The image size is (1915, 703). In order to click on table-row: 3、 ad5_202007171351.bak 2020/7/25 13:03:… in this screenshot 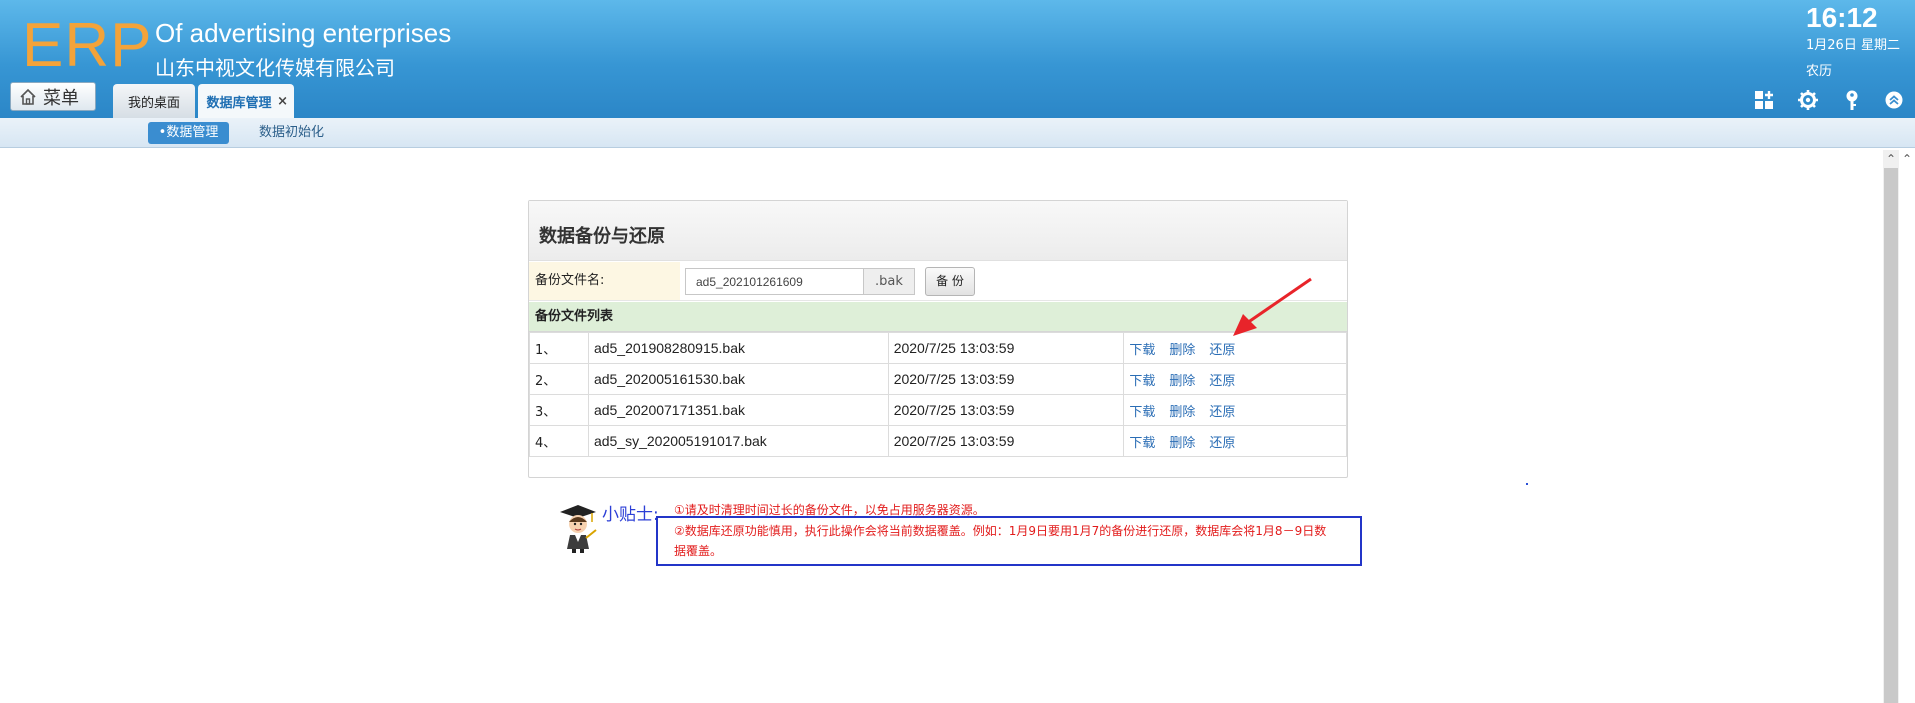, I will do `click(938, 410)`.